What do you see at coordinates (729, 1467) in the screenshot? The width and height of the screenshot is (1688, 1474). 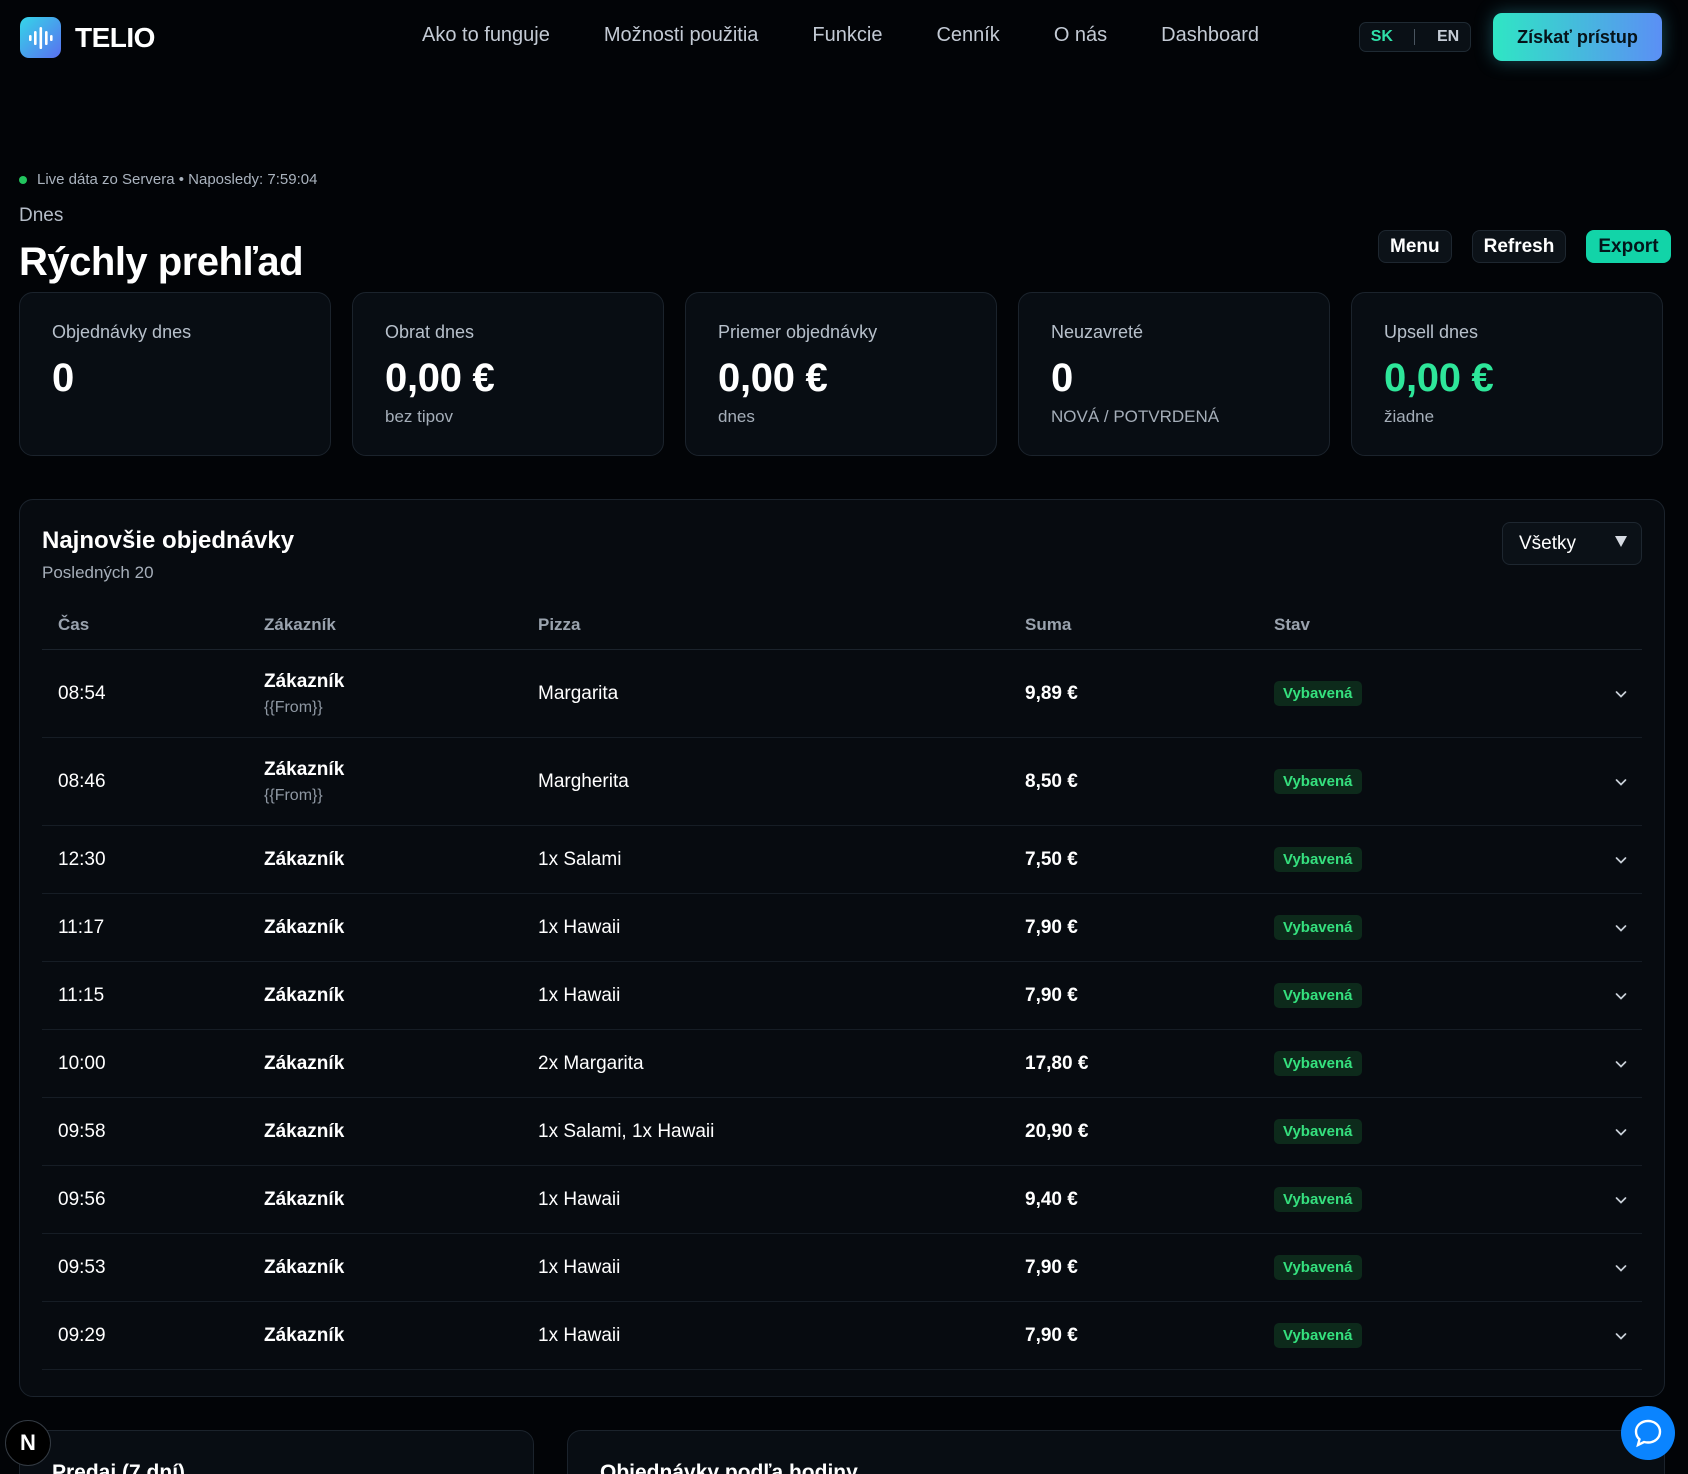 I see `card-title: Objednávky podľa hodiny` at bounding box center [729, 1467].